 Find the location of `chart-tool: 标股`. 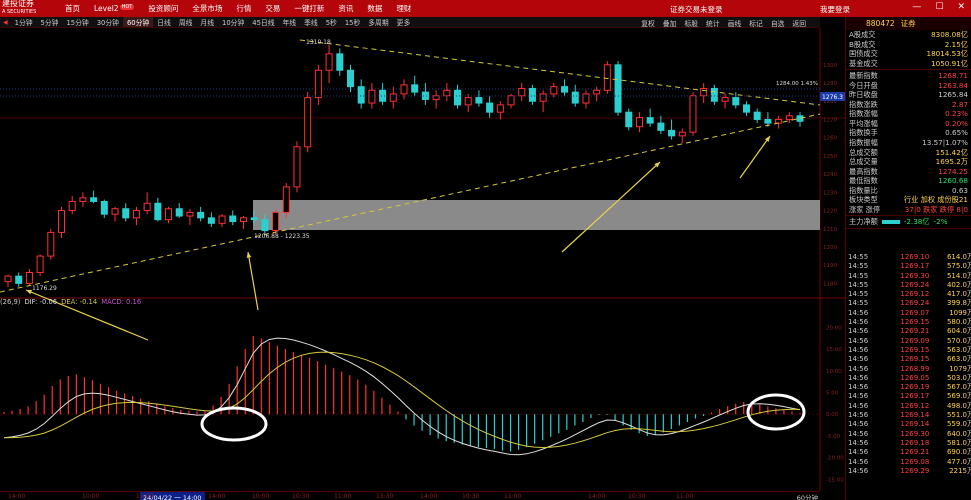

chart-tool: 标股 is located at coordinates (691, 23).